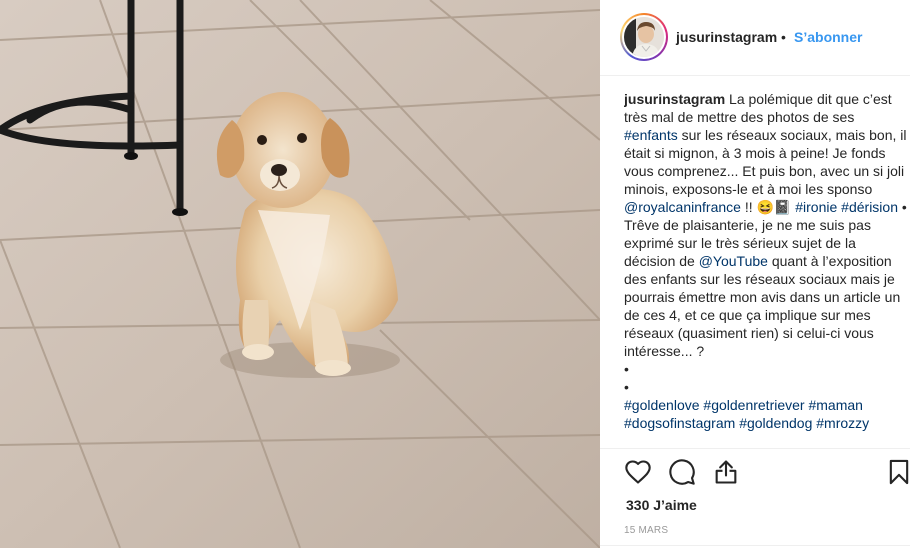 The height and width of the screenshot is (548, 920). I want to click on hashtag-link: #dérision, so click(869, 207).